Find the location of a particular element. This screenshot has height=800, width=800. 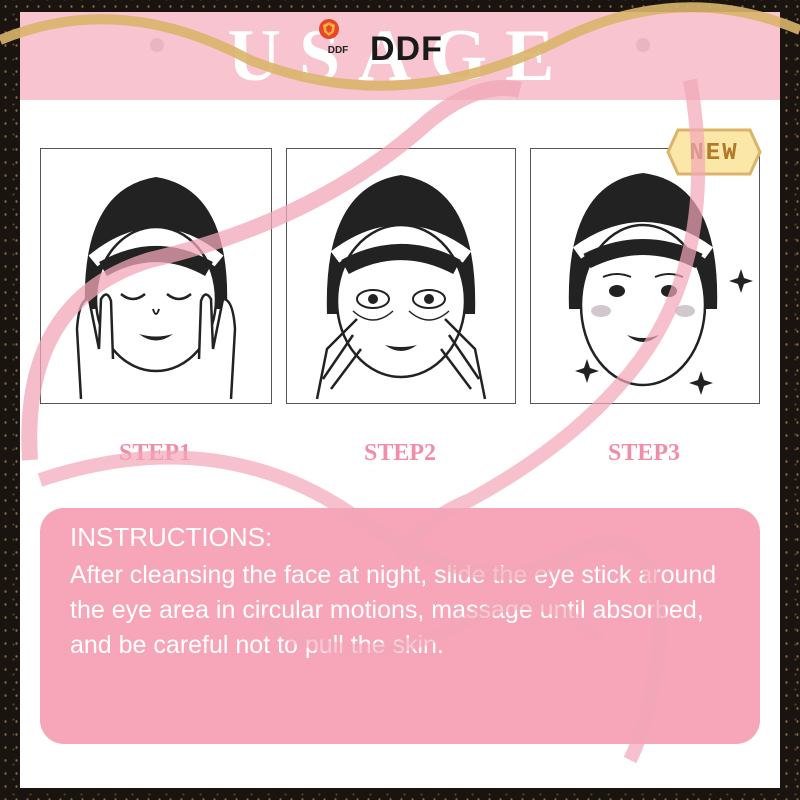

face-massage-icon is located at coordinates (401, 287).